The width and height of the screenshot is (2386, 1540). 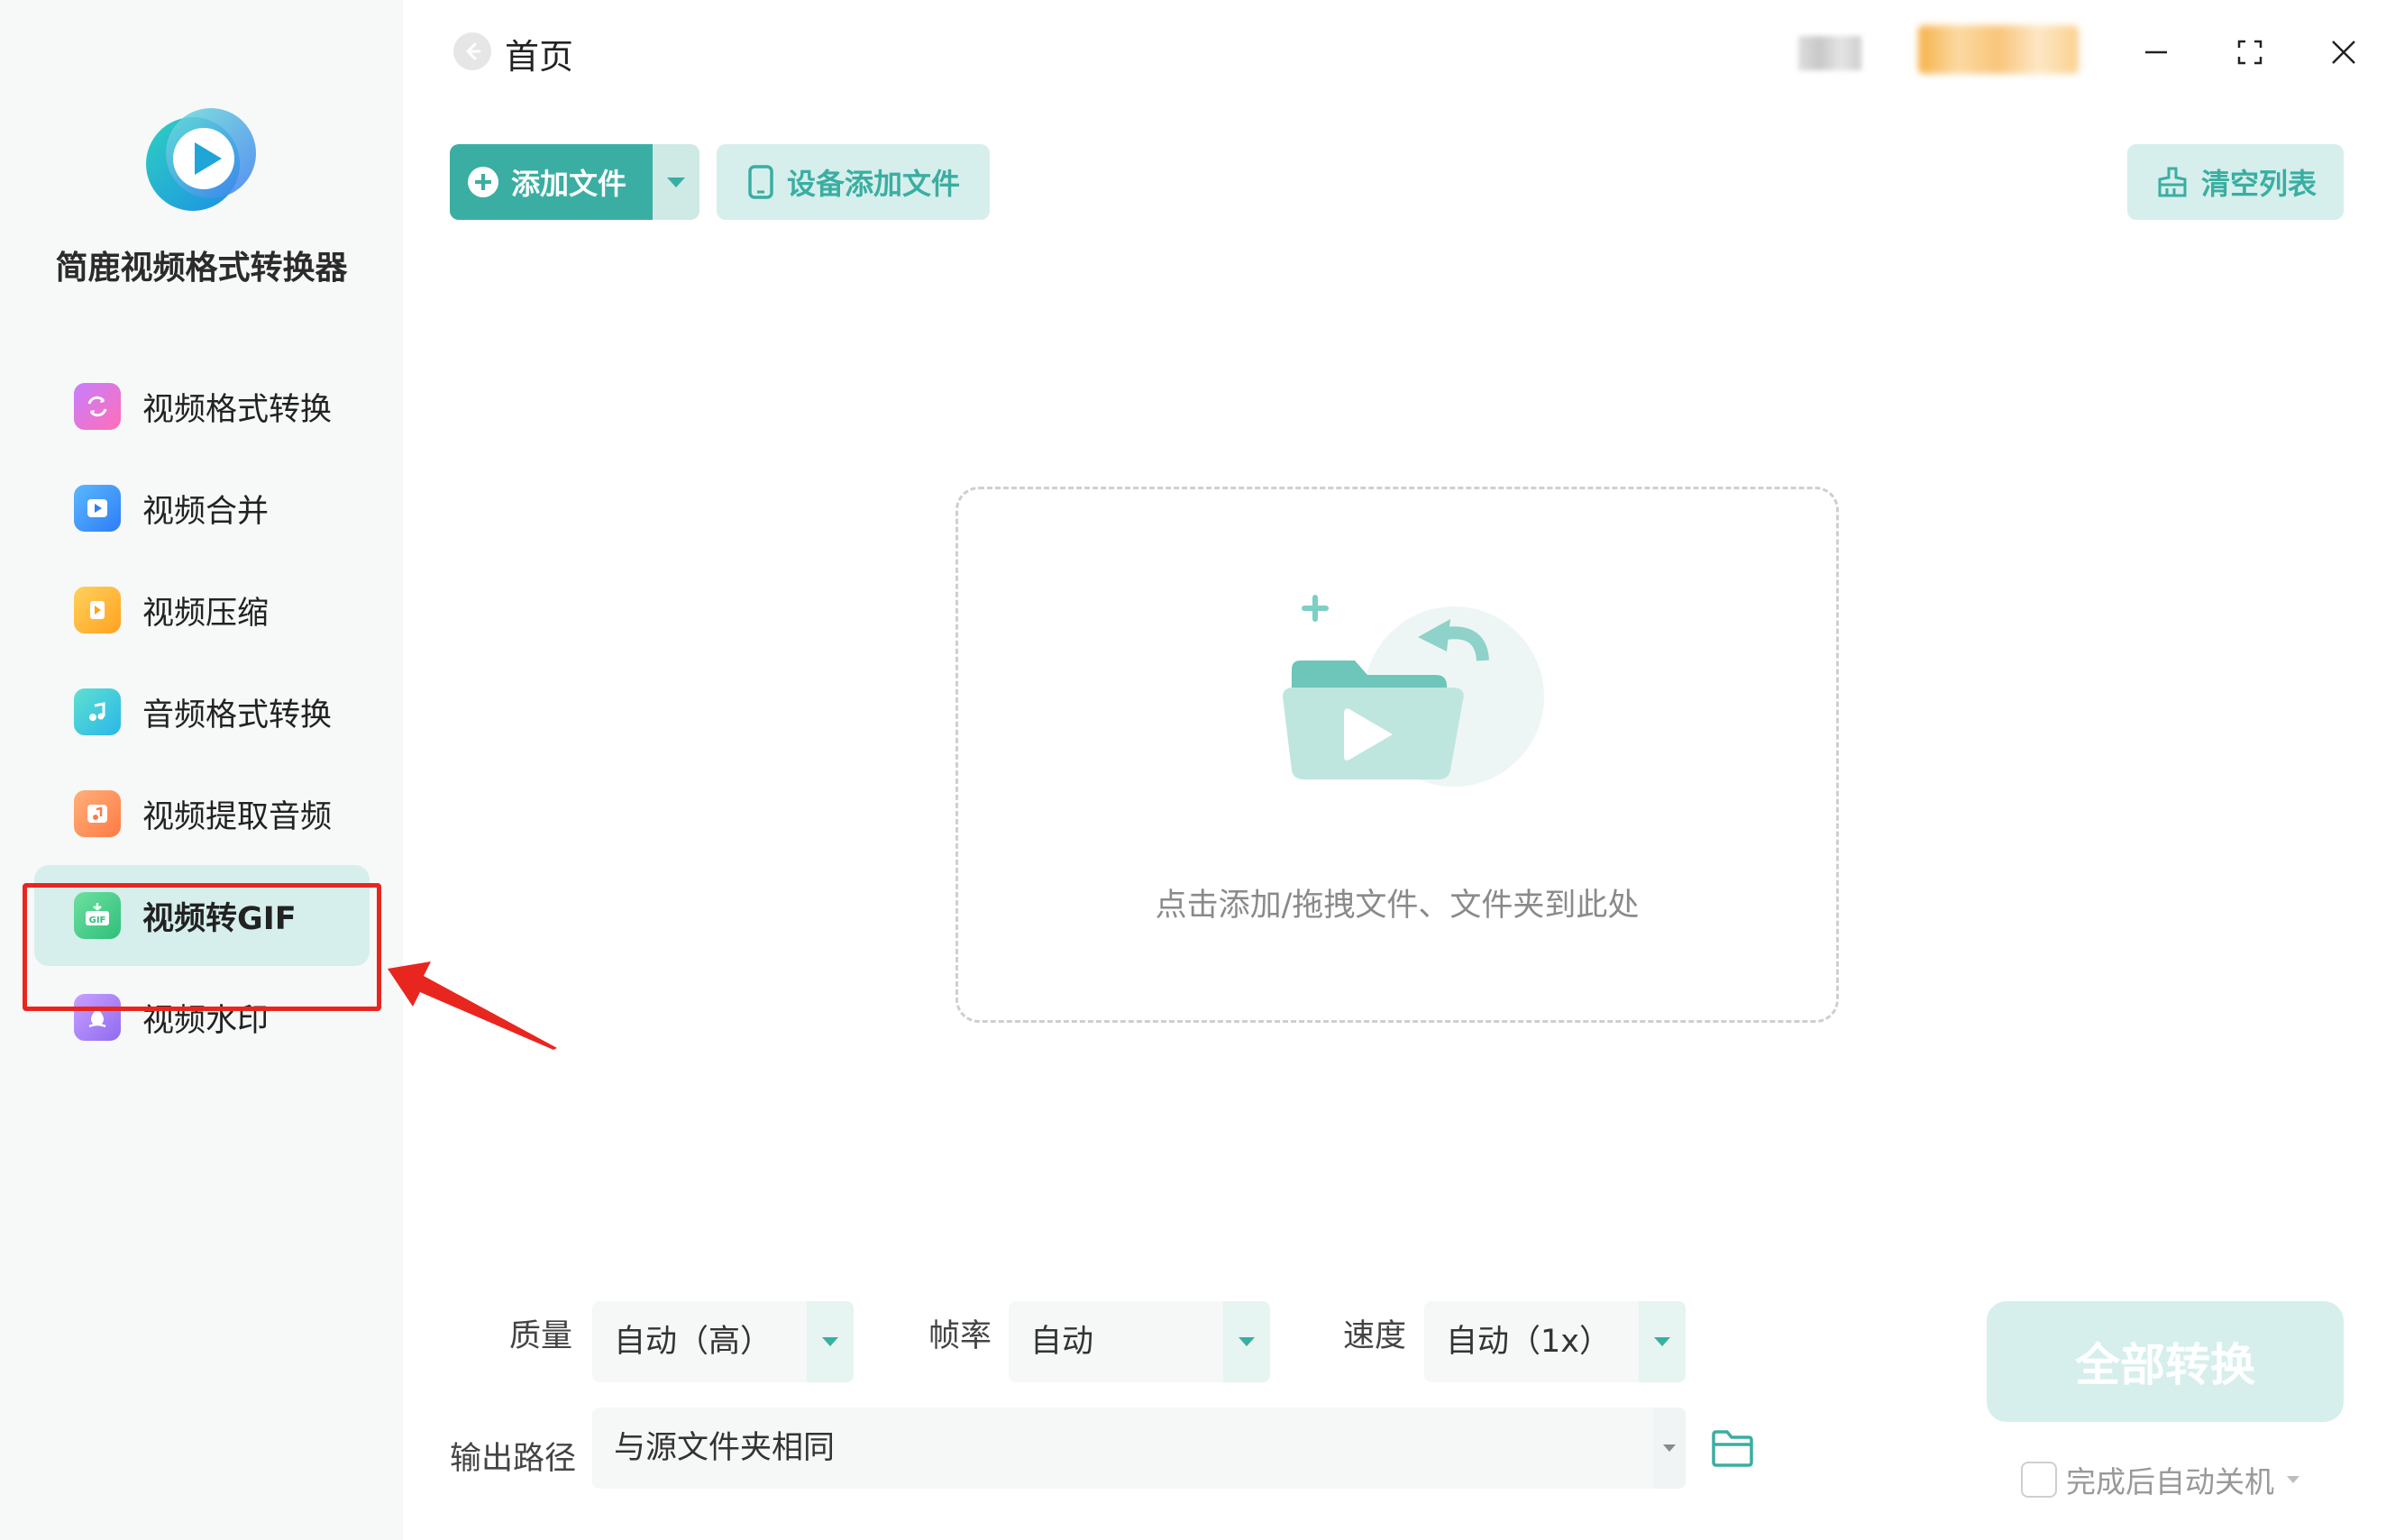 I want to click on close-button, so click(x=2343, y=52).